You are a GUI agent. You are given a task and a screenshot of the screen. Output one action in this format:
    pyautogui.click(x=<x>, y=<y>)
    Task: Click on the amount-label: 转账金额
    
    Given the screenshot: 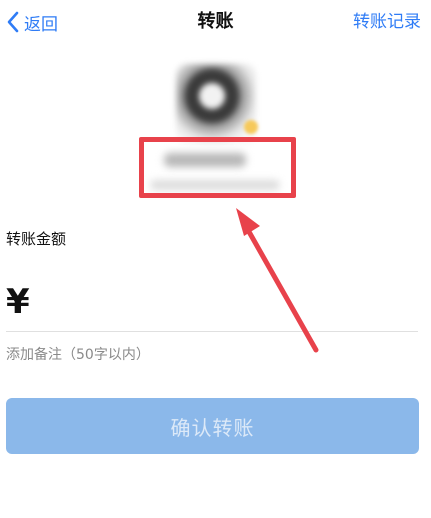 What is the action you would take?
    pyautogui.click(x=36, y=239)
    